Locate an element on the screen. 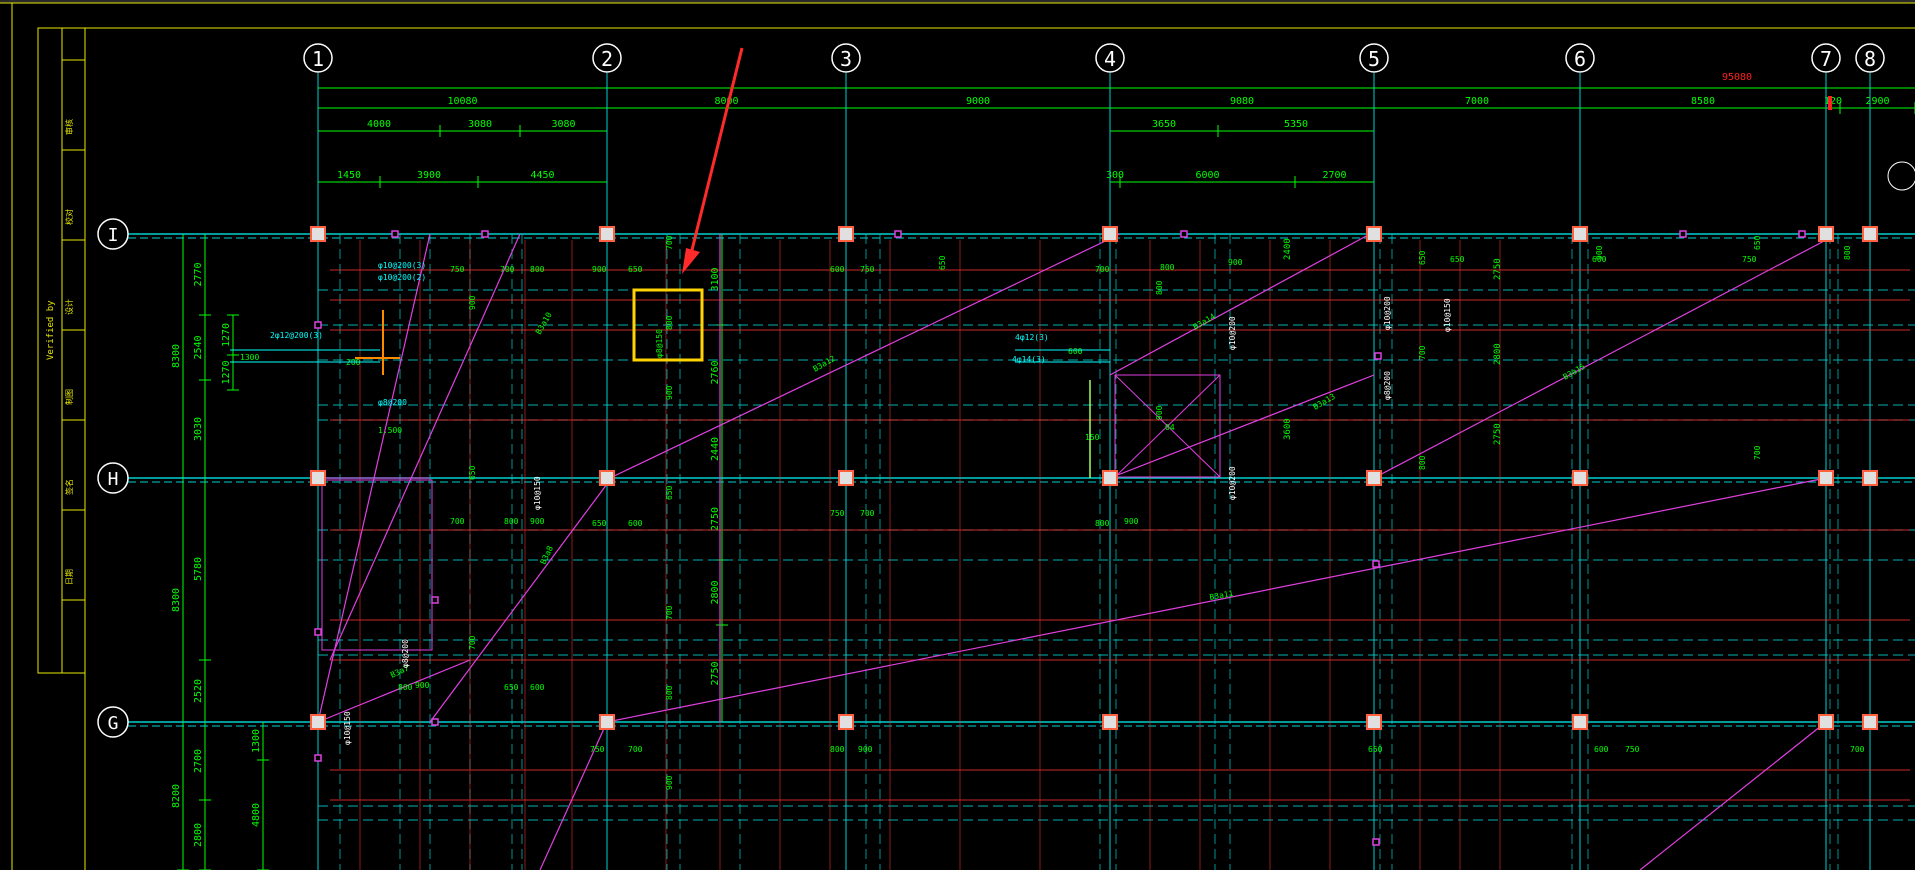  phi-spacing-note: φ8@200 is located at coordinates (405, 653).